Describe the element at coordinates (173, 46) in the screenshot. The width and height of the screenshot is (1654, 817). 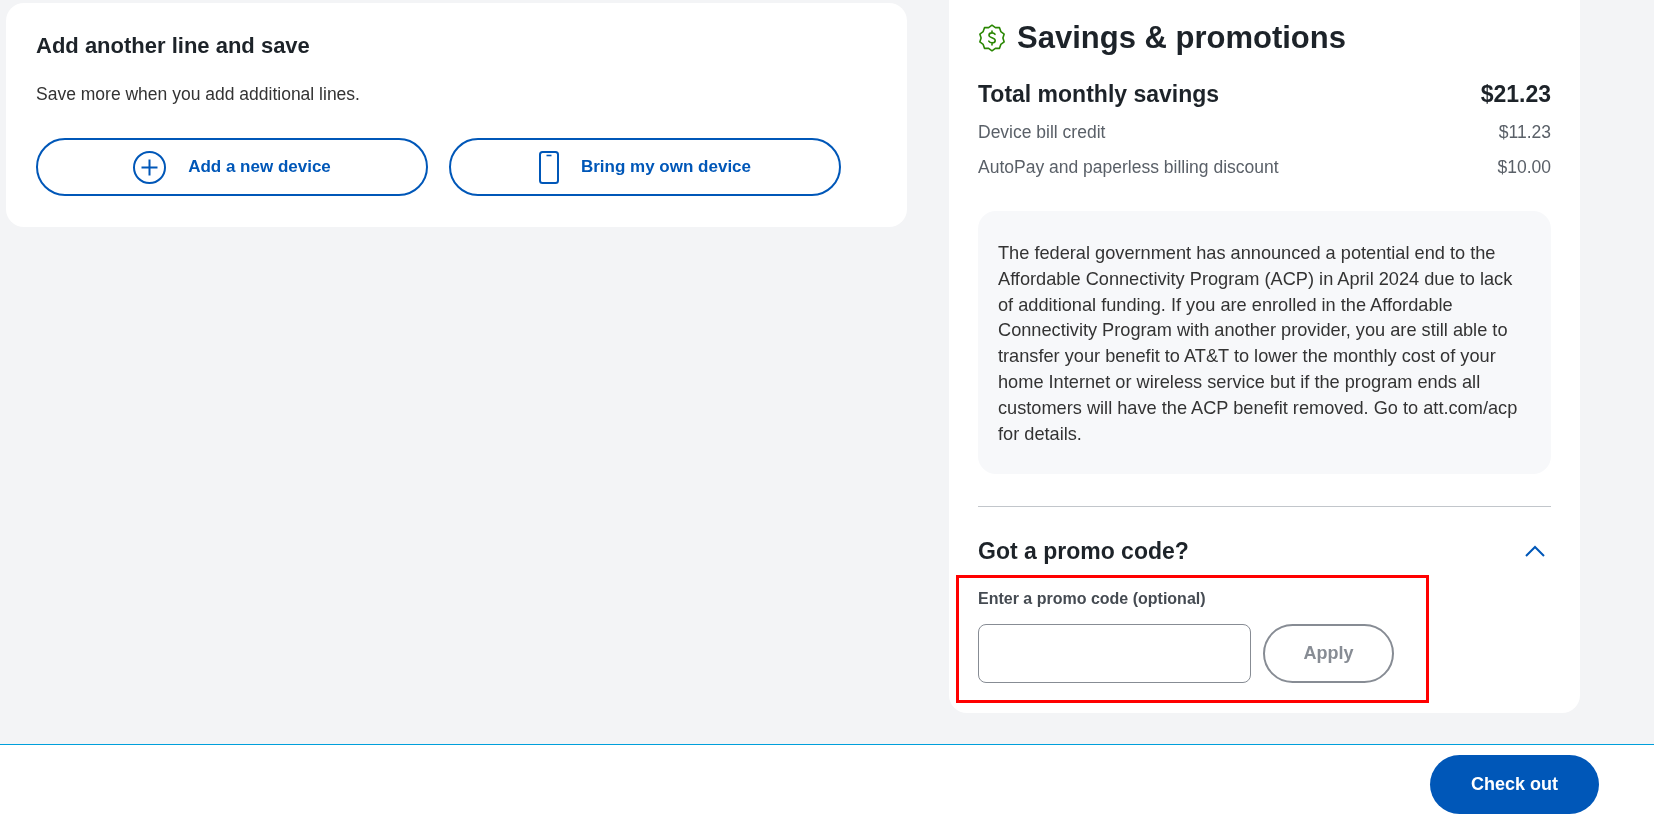
I see `card-title: Add another line and save` at that location.